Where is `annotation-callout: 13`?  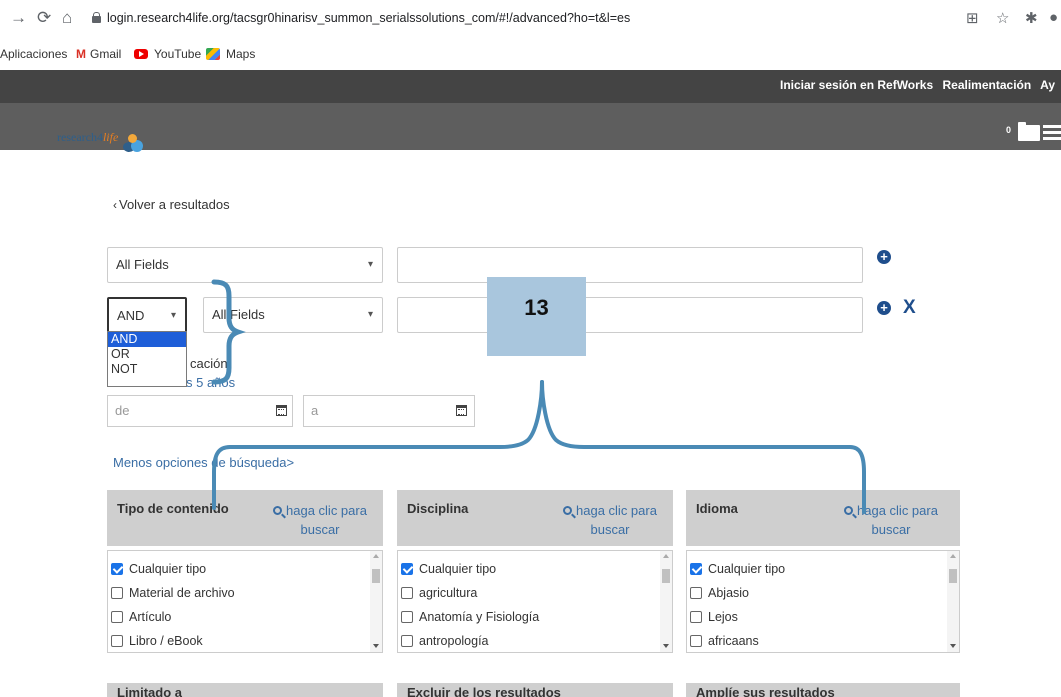
annotation-callout: 13 is located at coordinates (536, 316).